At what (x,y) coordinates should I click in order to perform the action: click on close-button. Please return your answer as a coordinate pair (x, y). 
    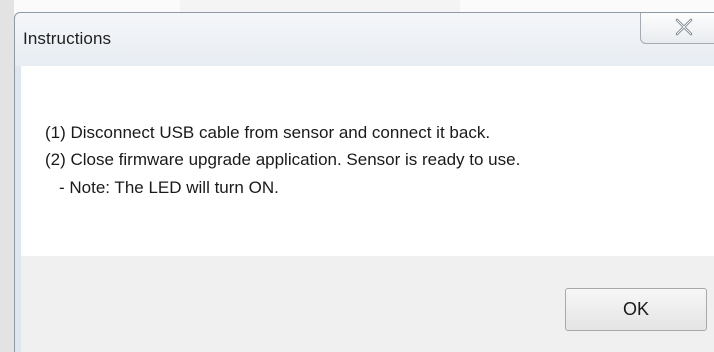
    Looking at the image, I should click on (677, 28).